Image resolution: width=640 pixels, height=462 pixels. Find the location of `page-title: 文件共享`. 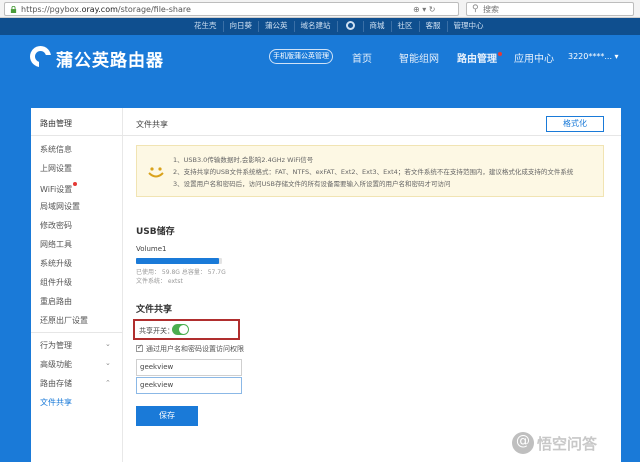

page-title: 文件共享 is located at coordinates (152, 124).